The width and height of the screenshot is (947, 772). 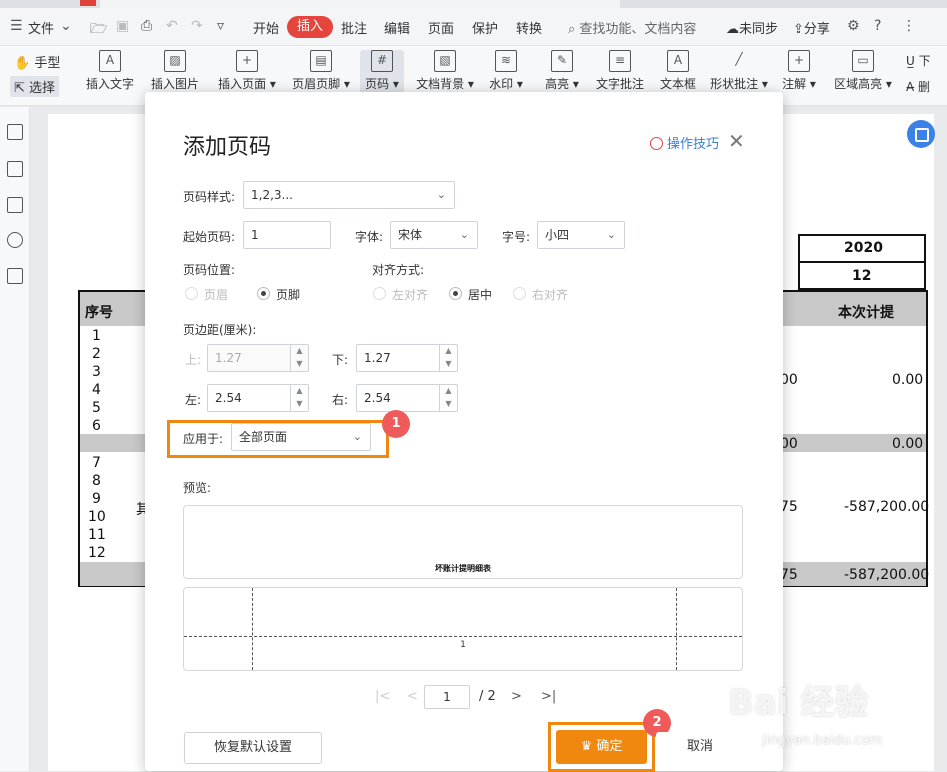 What do you see at coordinates (299, 358) in the screenshot?
I see `top-stepper: ▲ ▼` at bounding box center [299, 358].